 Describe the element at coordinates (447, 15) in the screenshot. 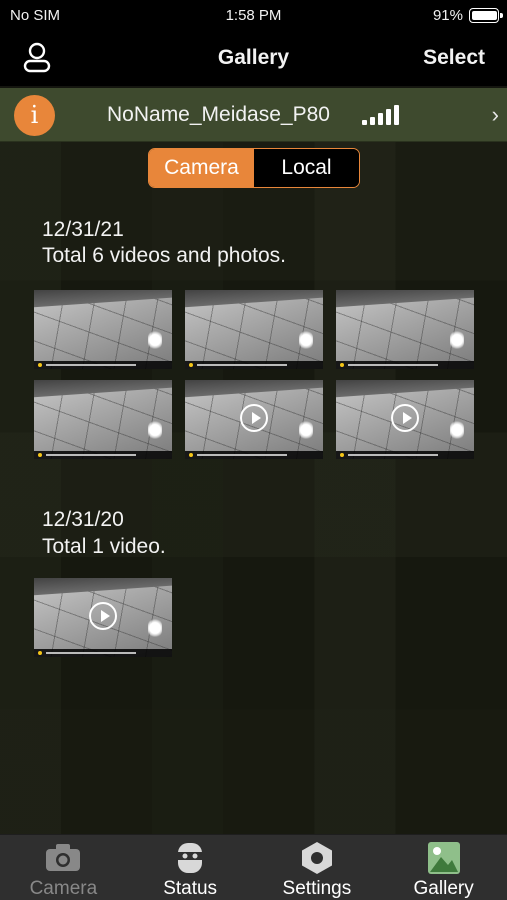

I see `battery-percent: 91%` at that location.